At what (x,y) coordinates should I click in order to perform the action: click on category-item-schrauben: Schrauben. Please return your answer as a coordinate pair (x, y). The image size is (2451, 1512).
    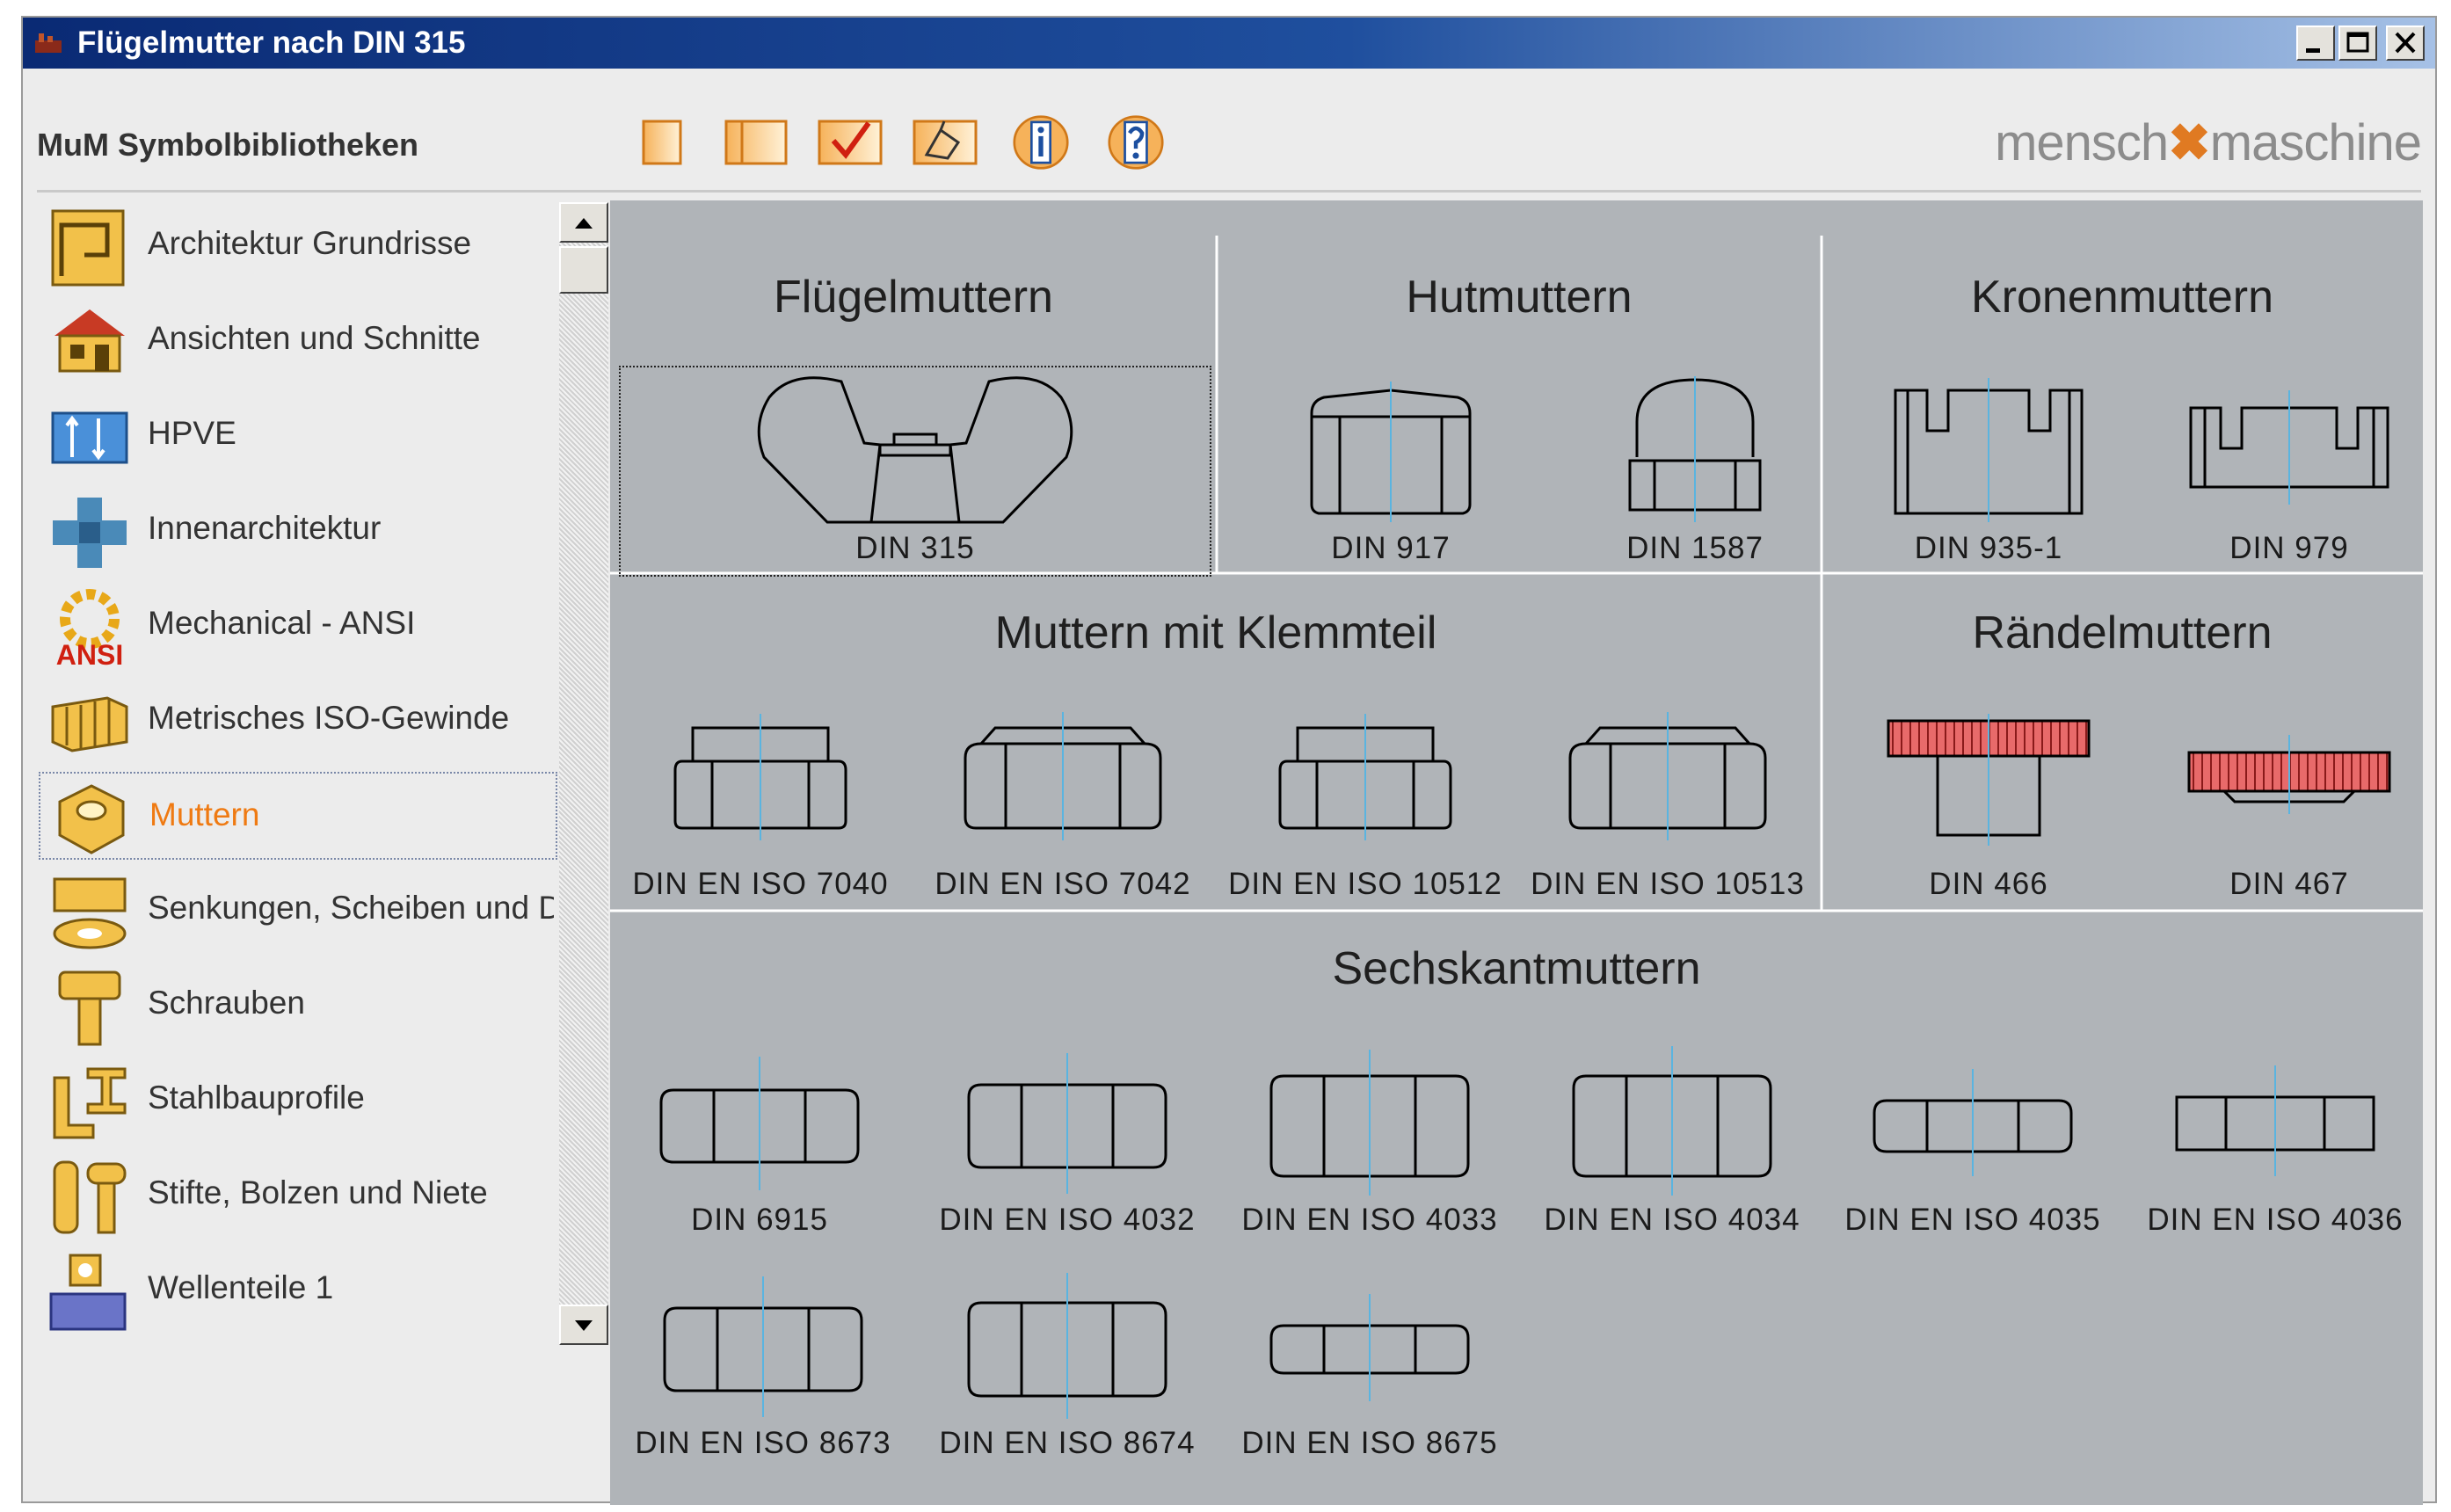
    Looking at the image, I should click on (298, 1006).